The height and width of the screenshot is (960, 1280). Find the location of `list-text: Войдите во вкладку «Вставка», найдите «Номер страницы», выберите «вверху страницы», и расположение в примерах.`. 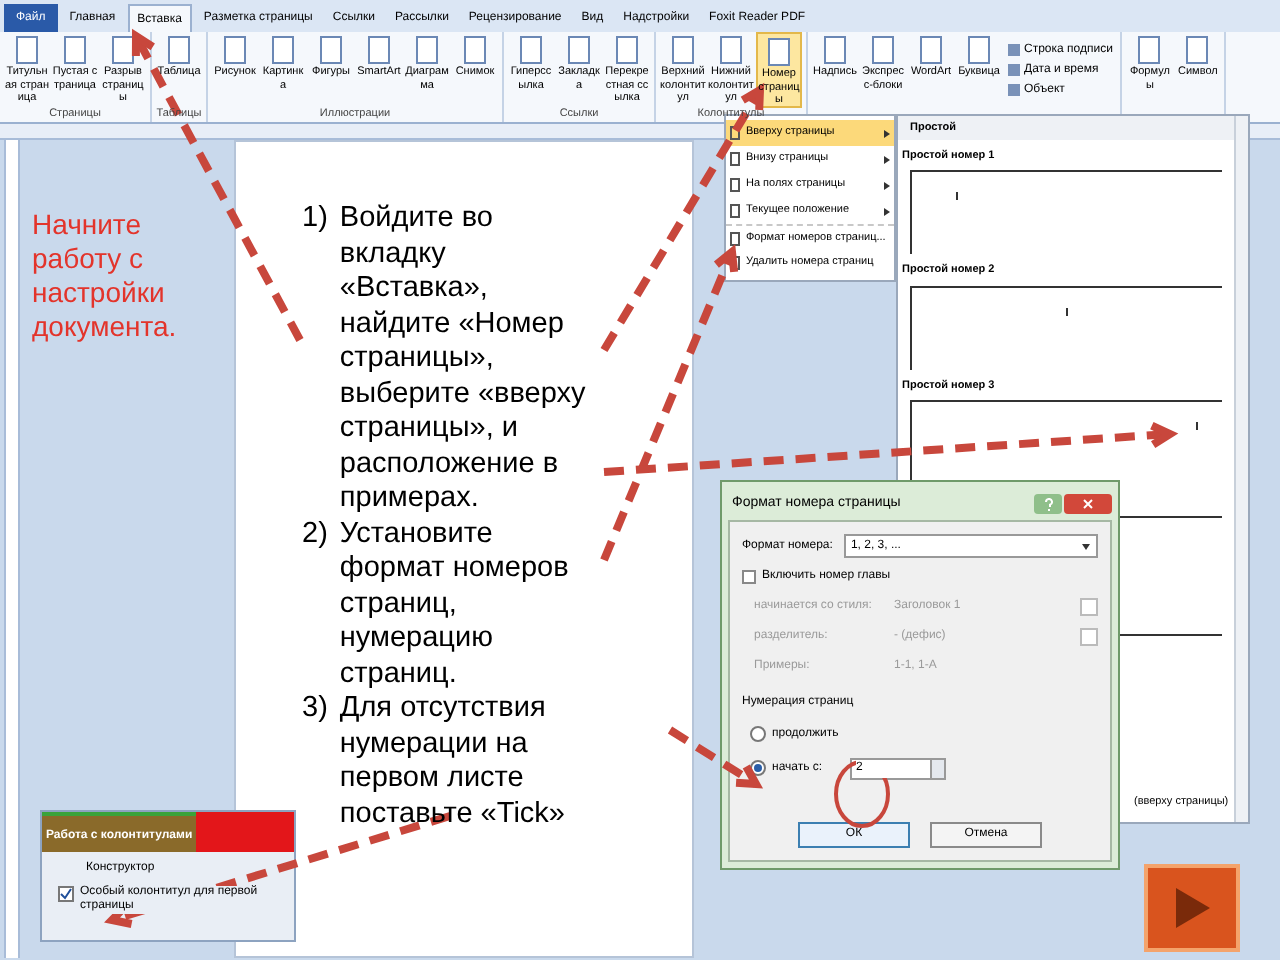

list-text: Войдите во вкладку «Вставка», найдите «Номер страницы», выберите «вверху страницы», и расположение в примерах. is located at coordinates (463, 359).